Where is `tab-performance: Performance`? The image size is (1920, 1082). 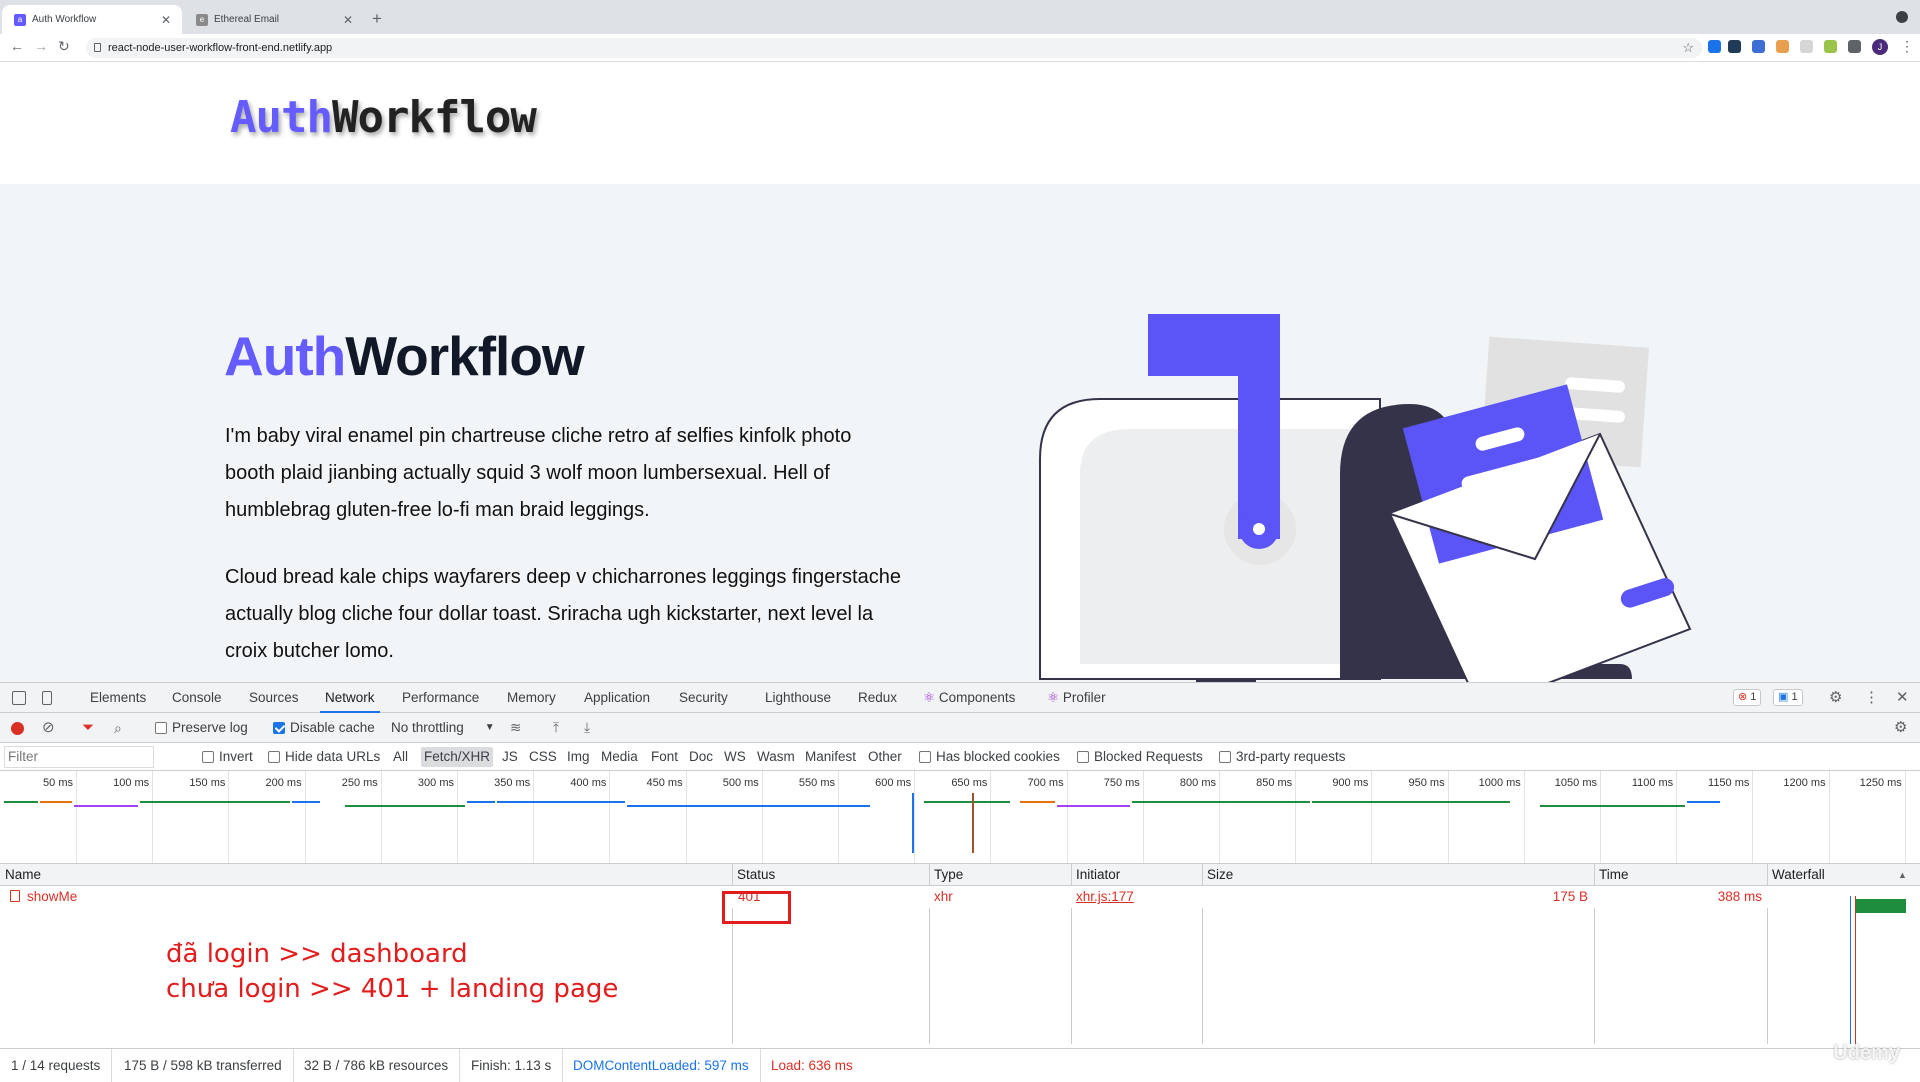
tab-performance: Performance is located at coordinates (440, 698).